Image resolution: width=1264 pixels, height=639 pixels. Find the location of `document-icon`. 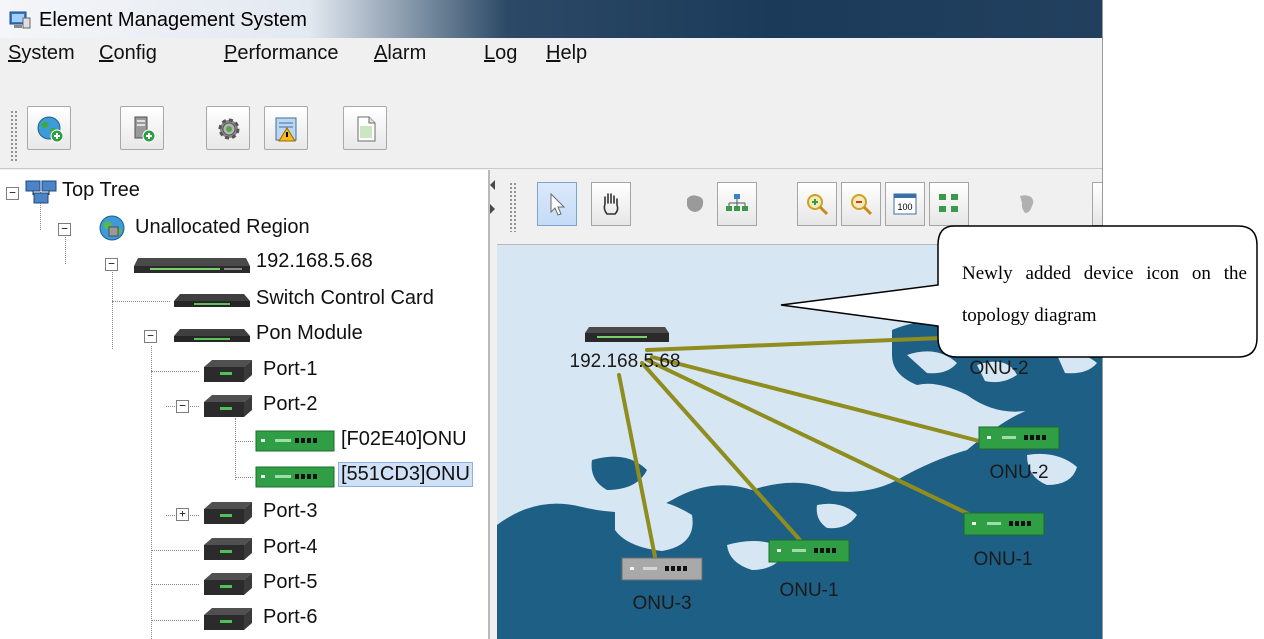

document-icon is located at coordinates (366, 129).